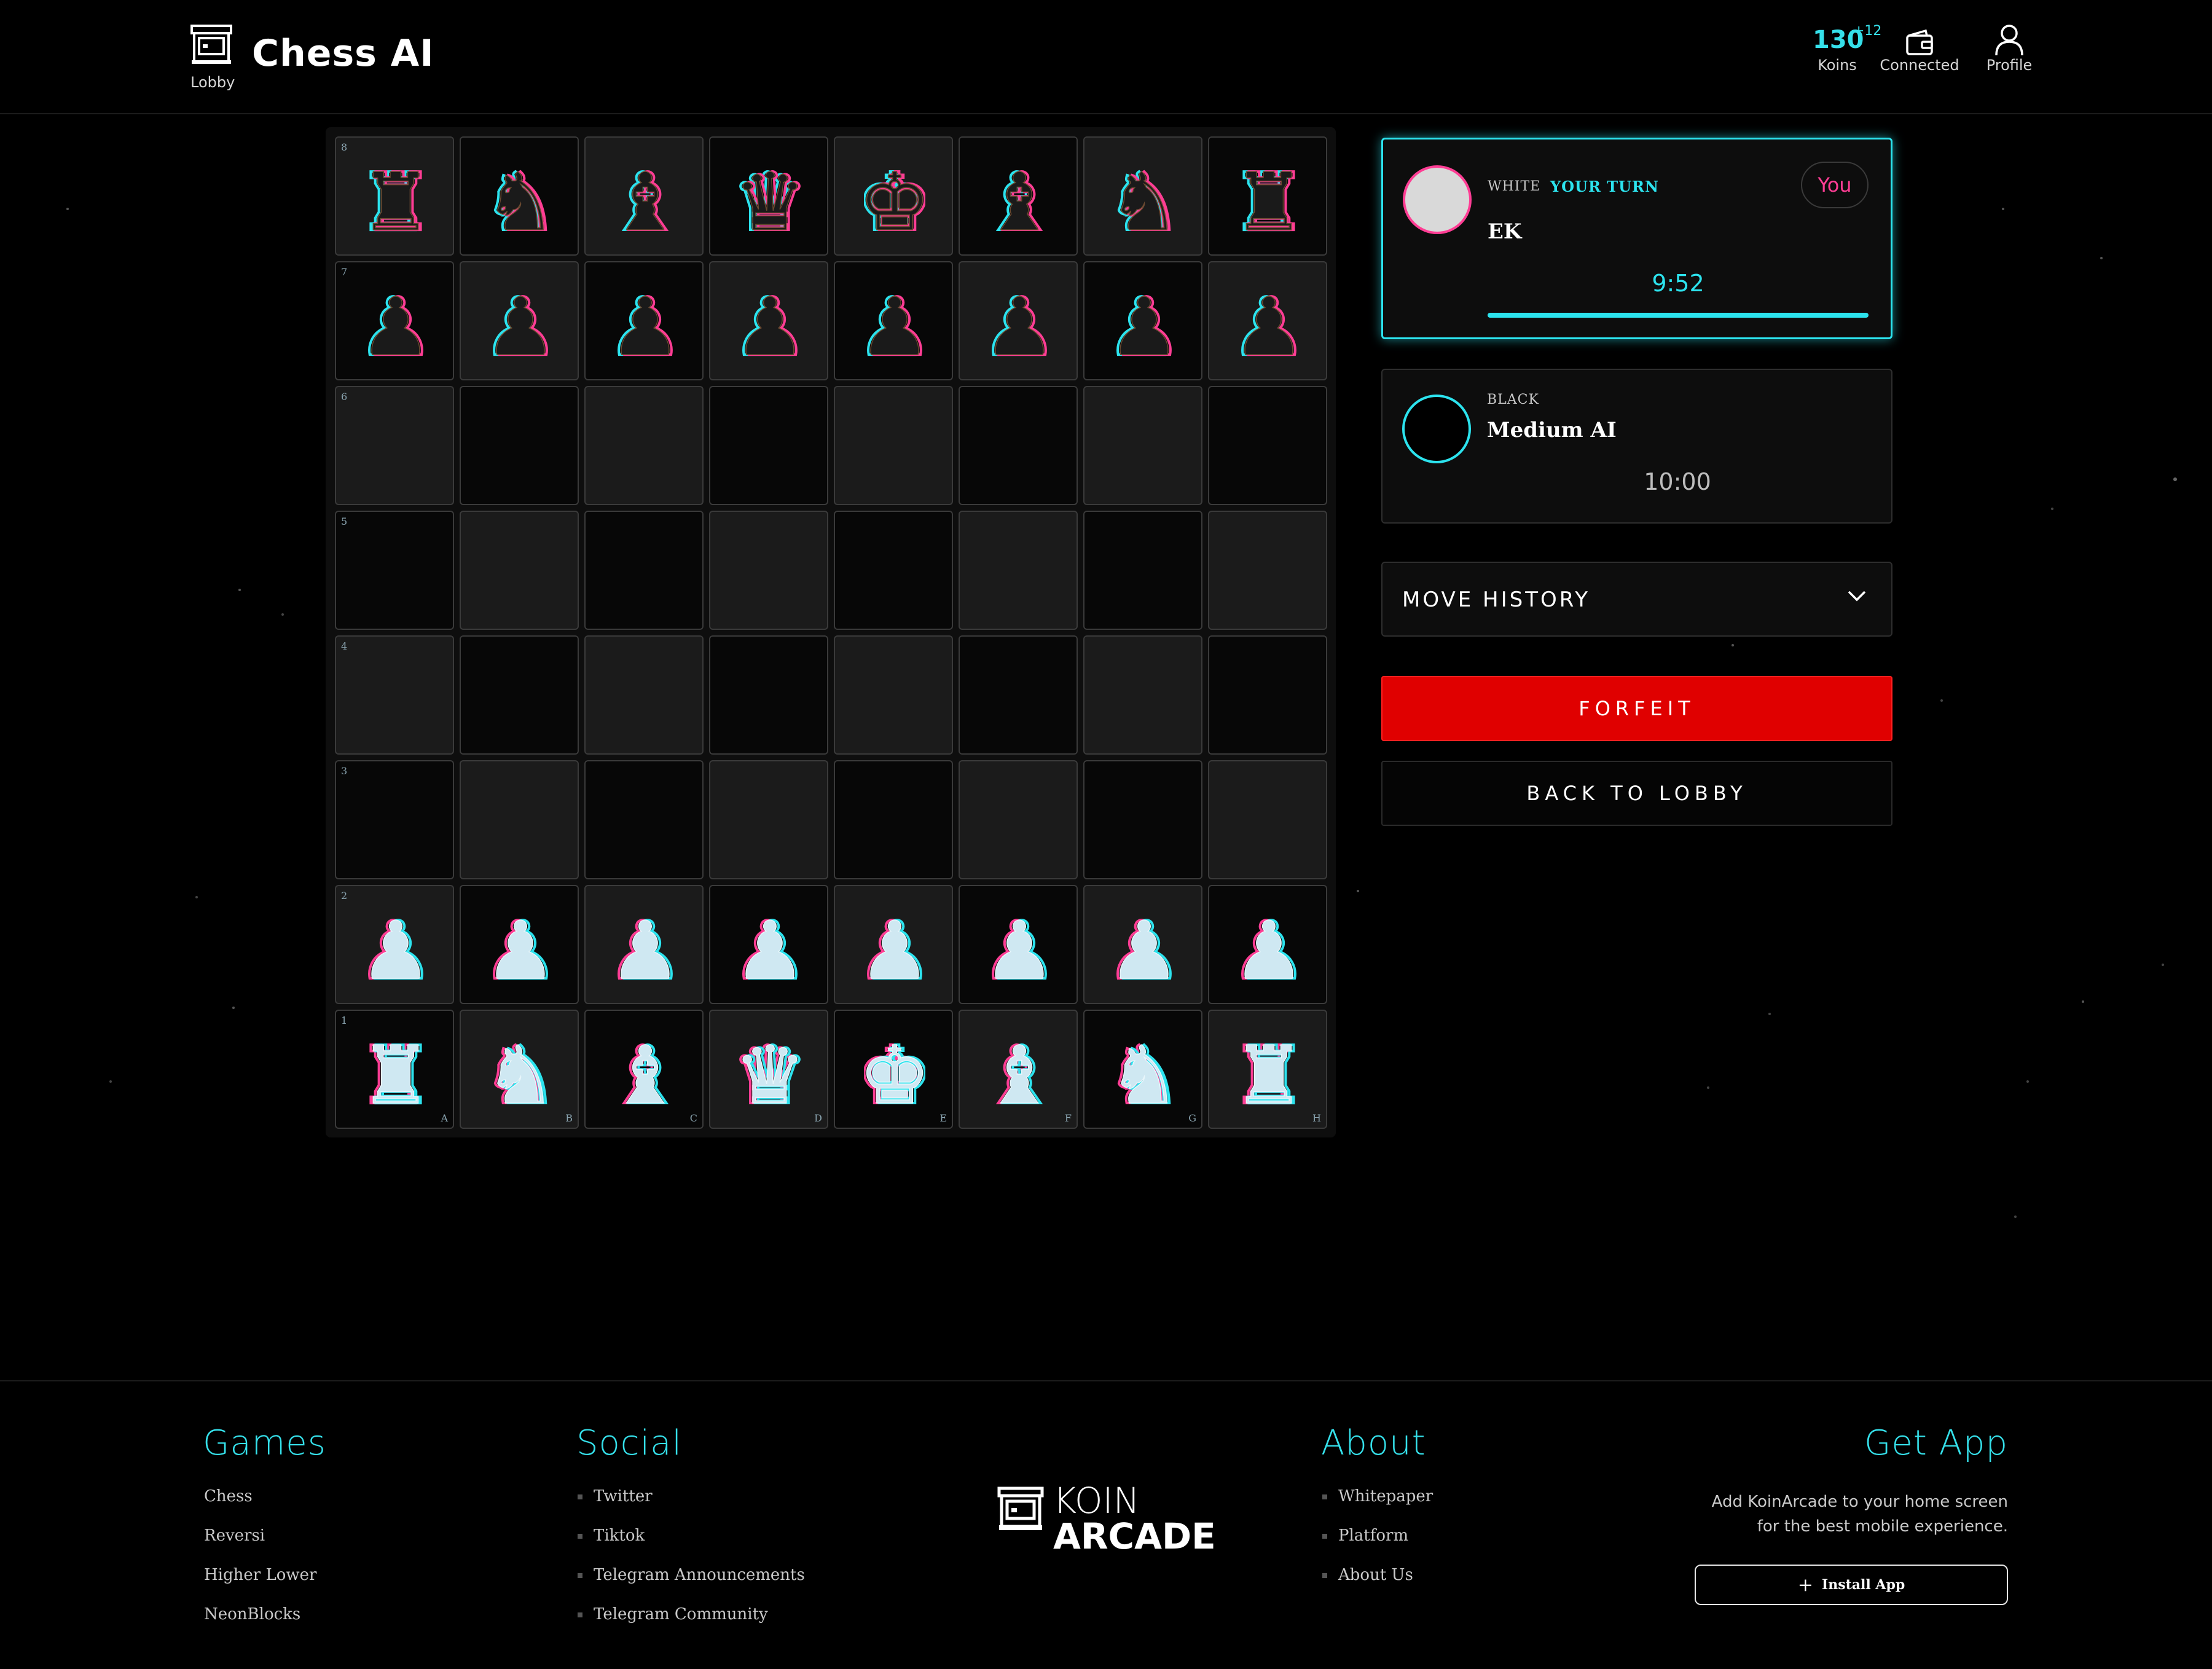  What do you see at coordinates (519, 695) in the screenshot?
I see `board-square-b4` at bounding box center [519, 695].